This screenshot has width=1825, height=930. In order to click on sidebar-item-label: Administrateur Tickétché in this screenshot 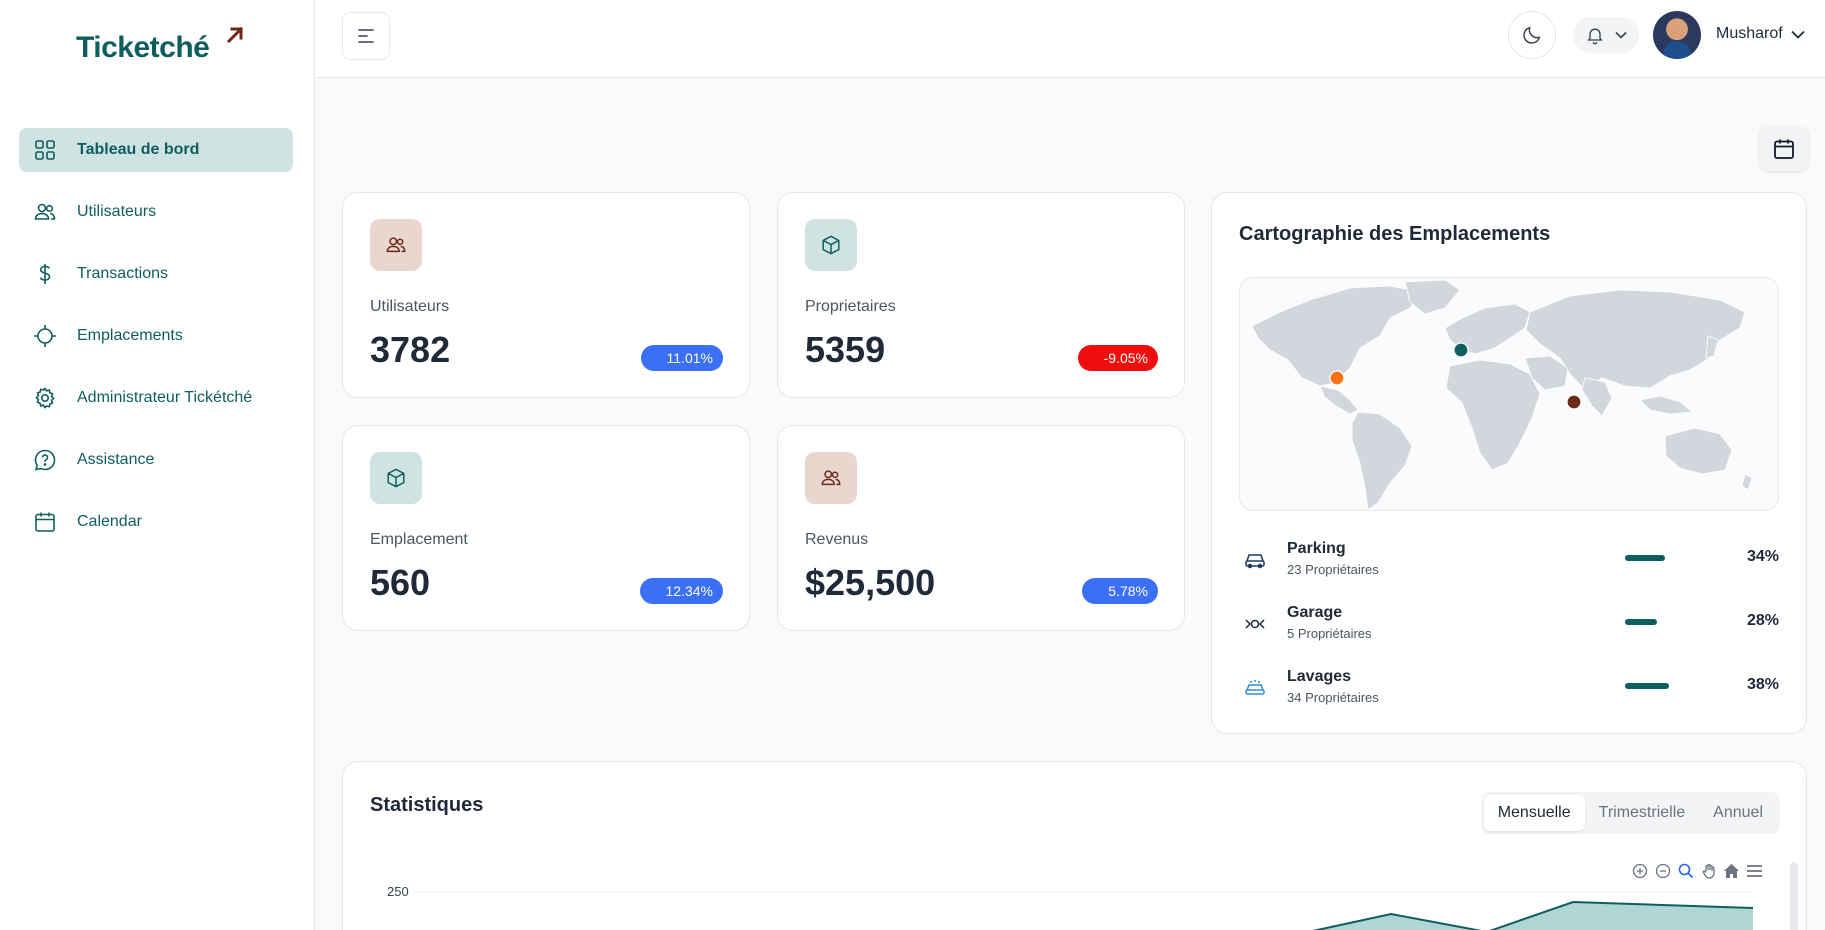, I will do `click(165, 397)`.